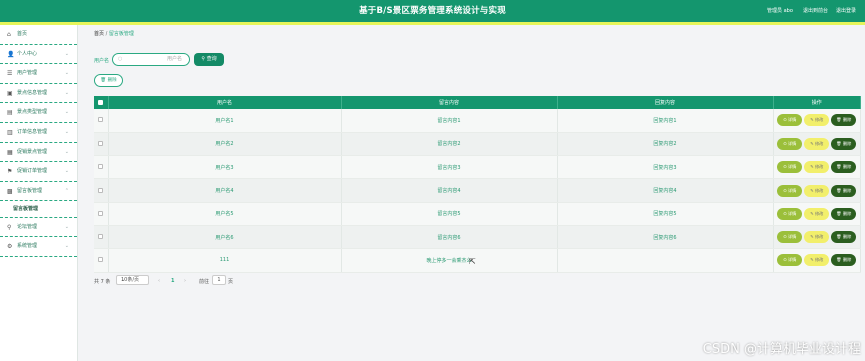 This screenshot has height=361, width=865. I want to click on sidebar-item-scenic-type: ▤ 景点类型管理 ⌄, so click(38, 113).